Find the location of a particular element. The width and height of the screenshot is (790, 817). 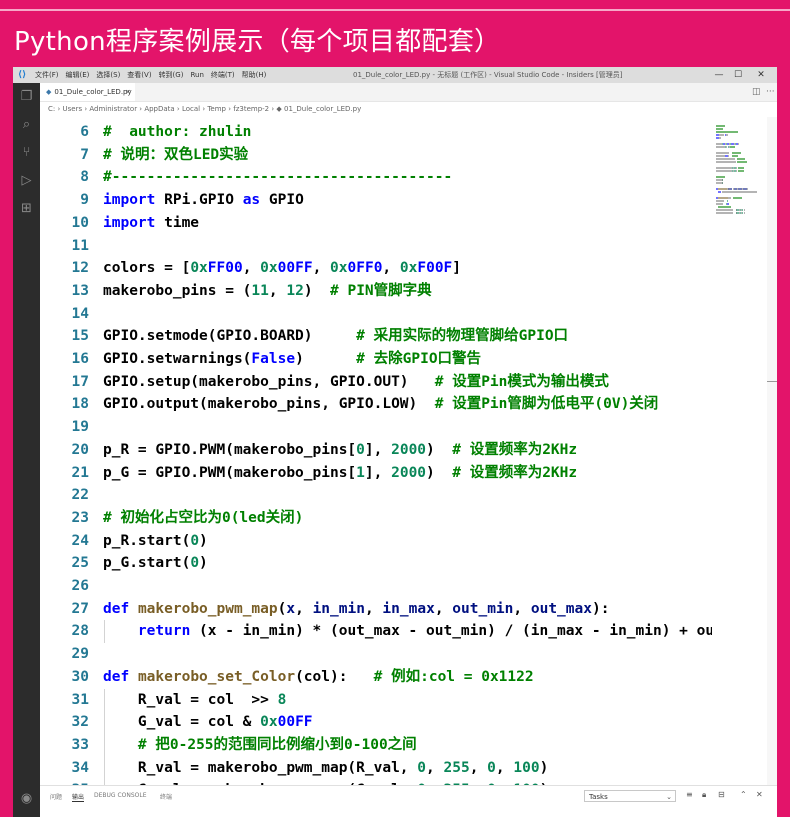

code-line: 19 is located at coordinates (376, 427).